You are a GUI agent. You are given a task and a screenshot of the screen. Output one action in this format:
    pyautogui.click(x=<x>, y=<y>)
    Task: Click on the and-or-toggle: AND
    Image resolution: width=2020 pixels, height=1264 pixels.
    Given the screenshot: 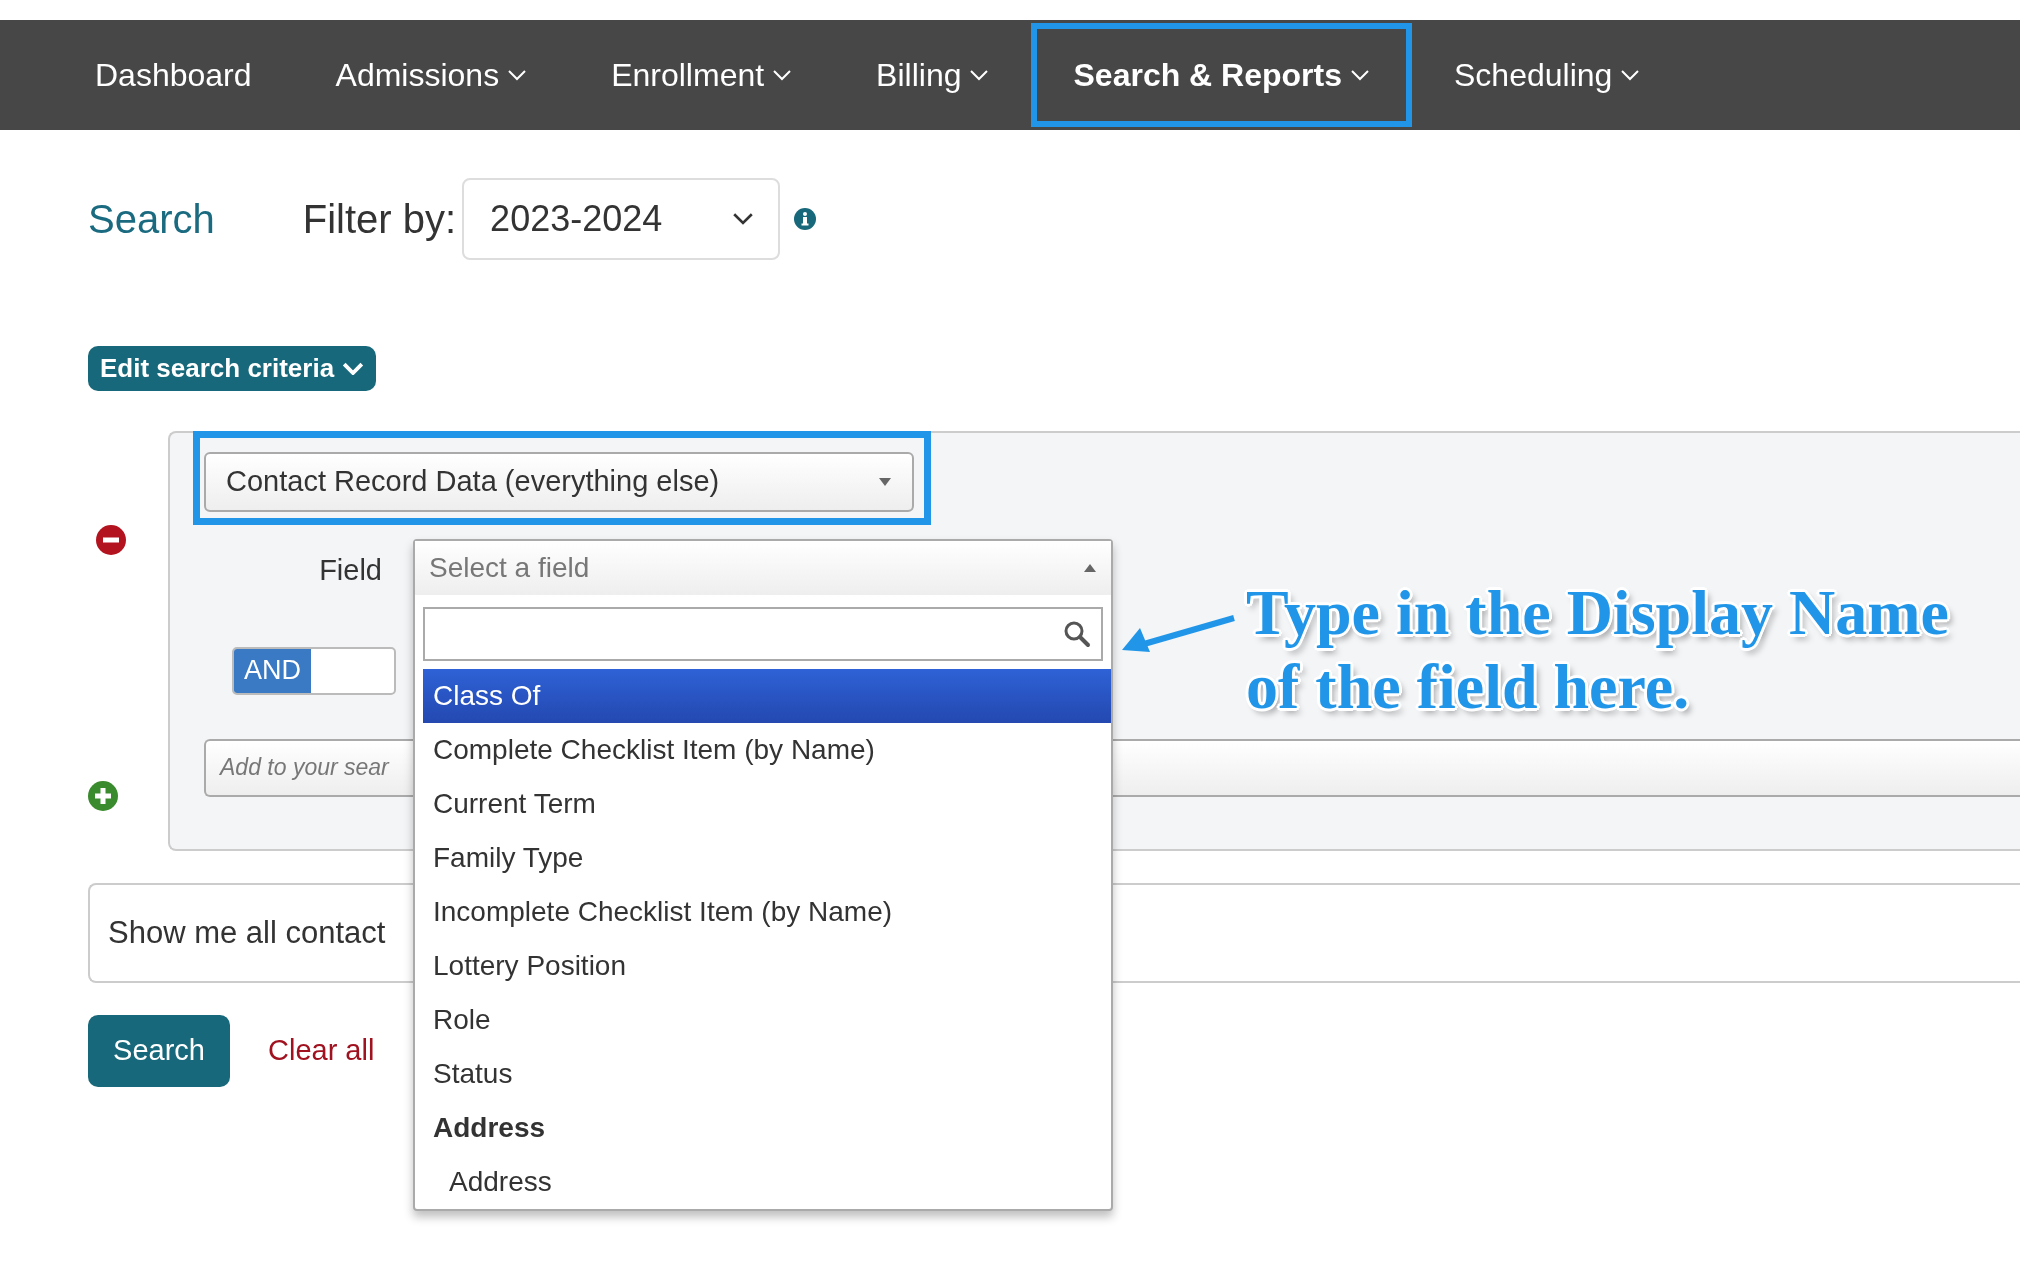 What is the action you would take?
    pyautogui.click(x=314, y=670)
    